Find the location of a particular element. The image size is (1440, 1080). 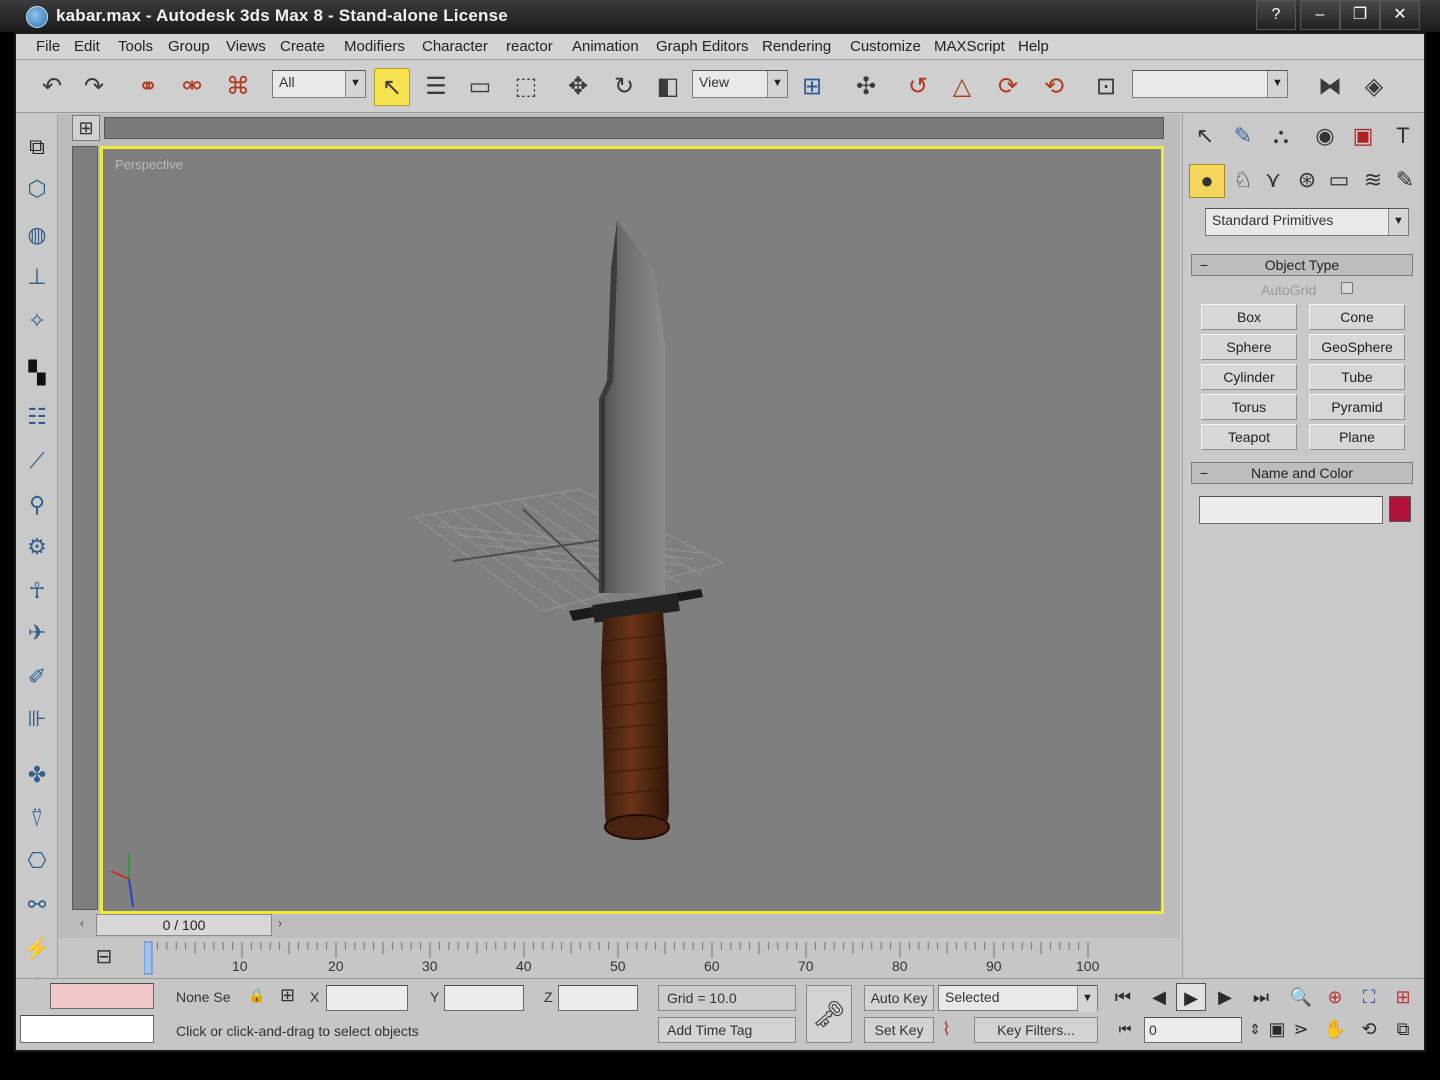

select-and-link-icon: ⚭ is located at coordinates (148, 87).